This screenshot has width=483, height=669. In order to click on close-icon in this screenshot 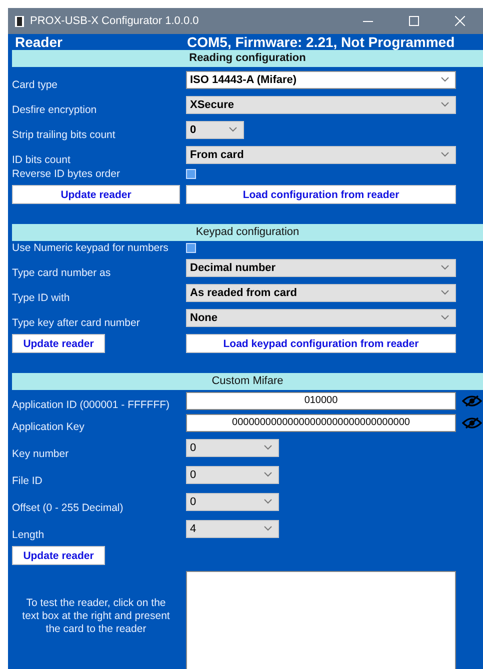, I will do `click(460, 21)`.